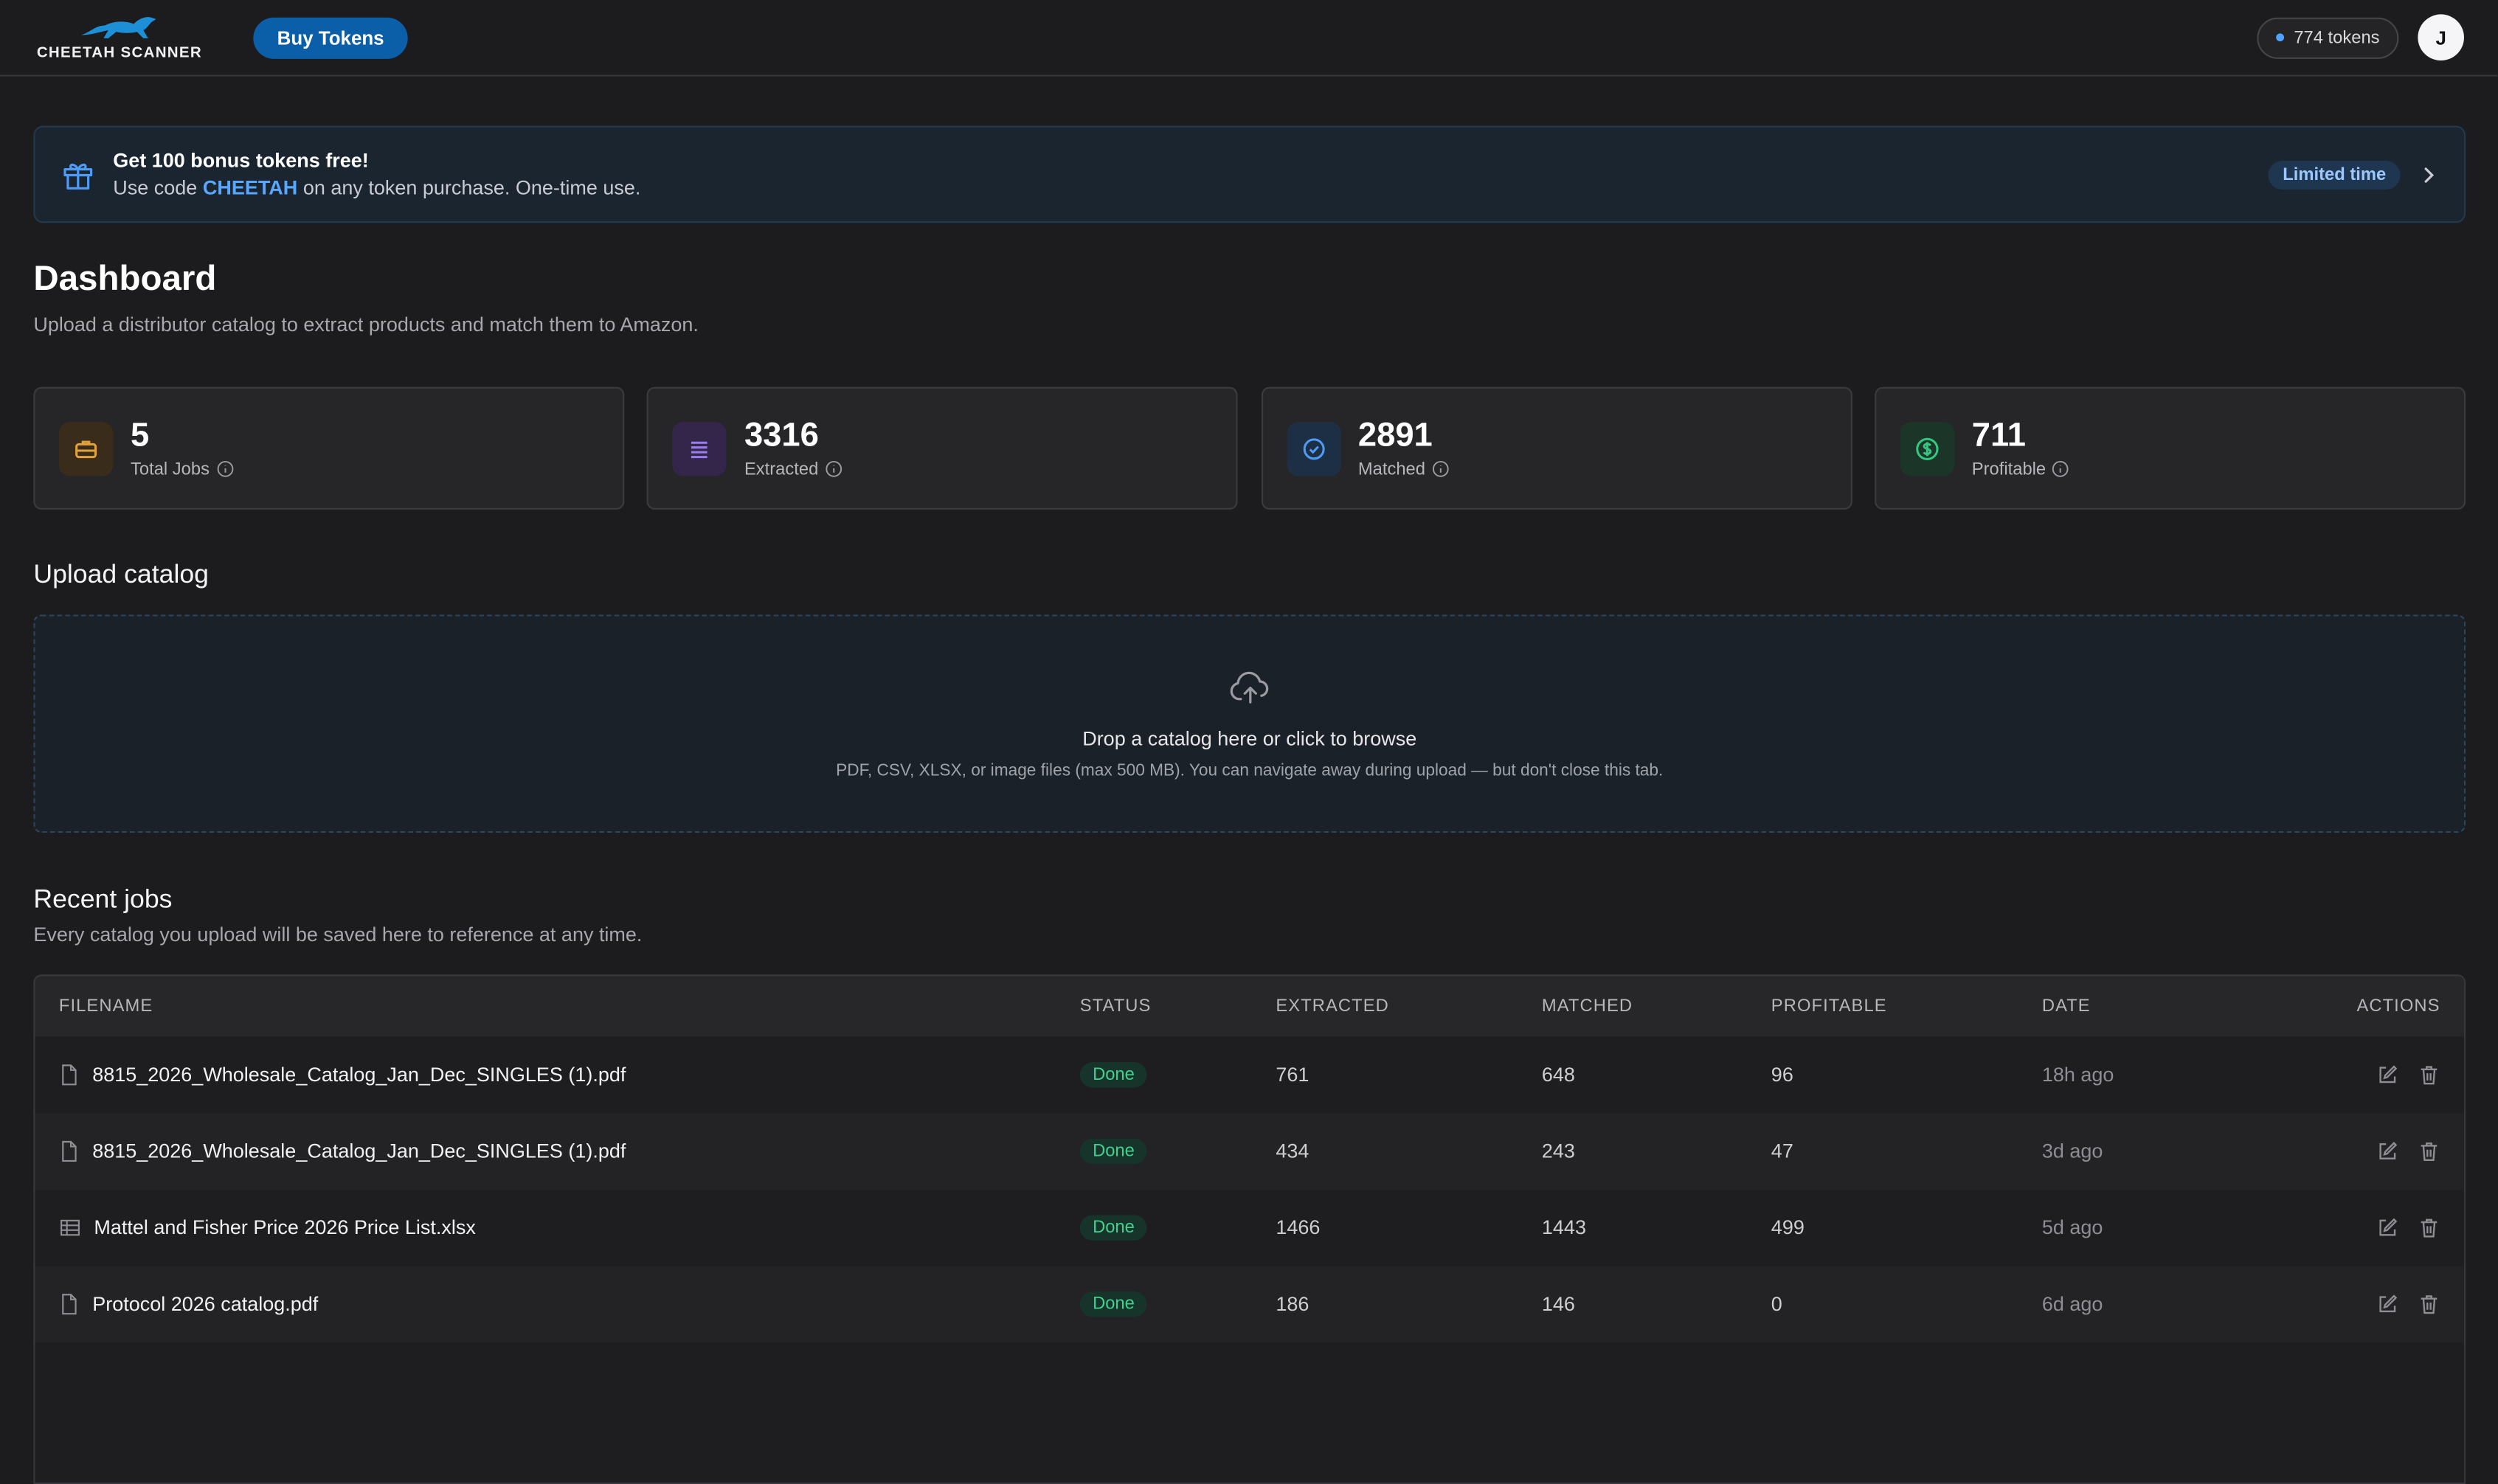  What do you see at coordinates (1178, 1006) in the screenshot?
I see `col-status: STATUS` at bounding box center [1178, 1006].